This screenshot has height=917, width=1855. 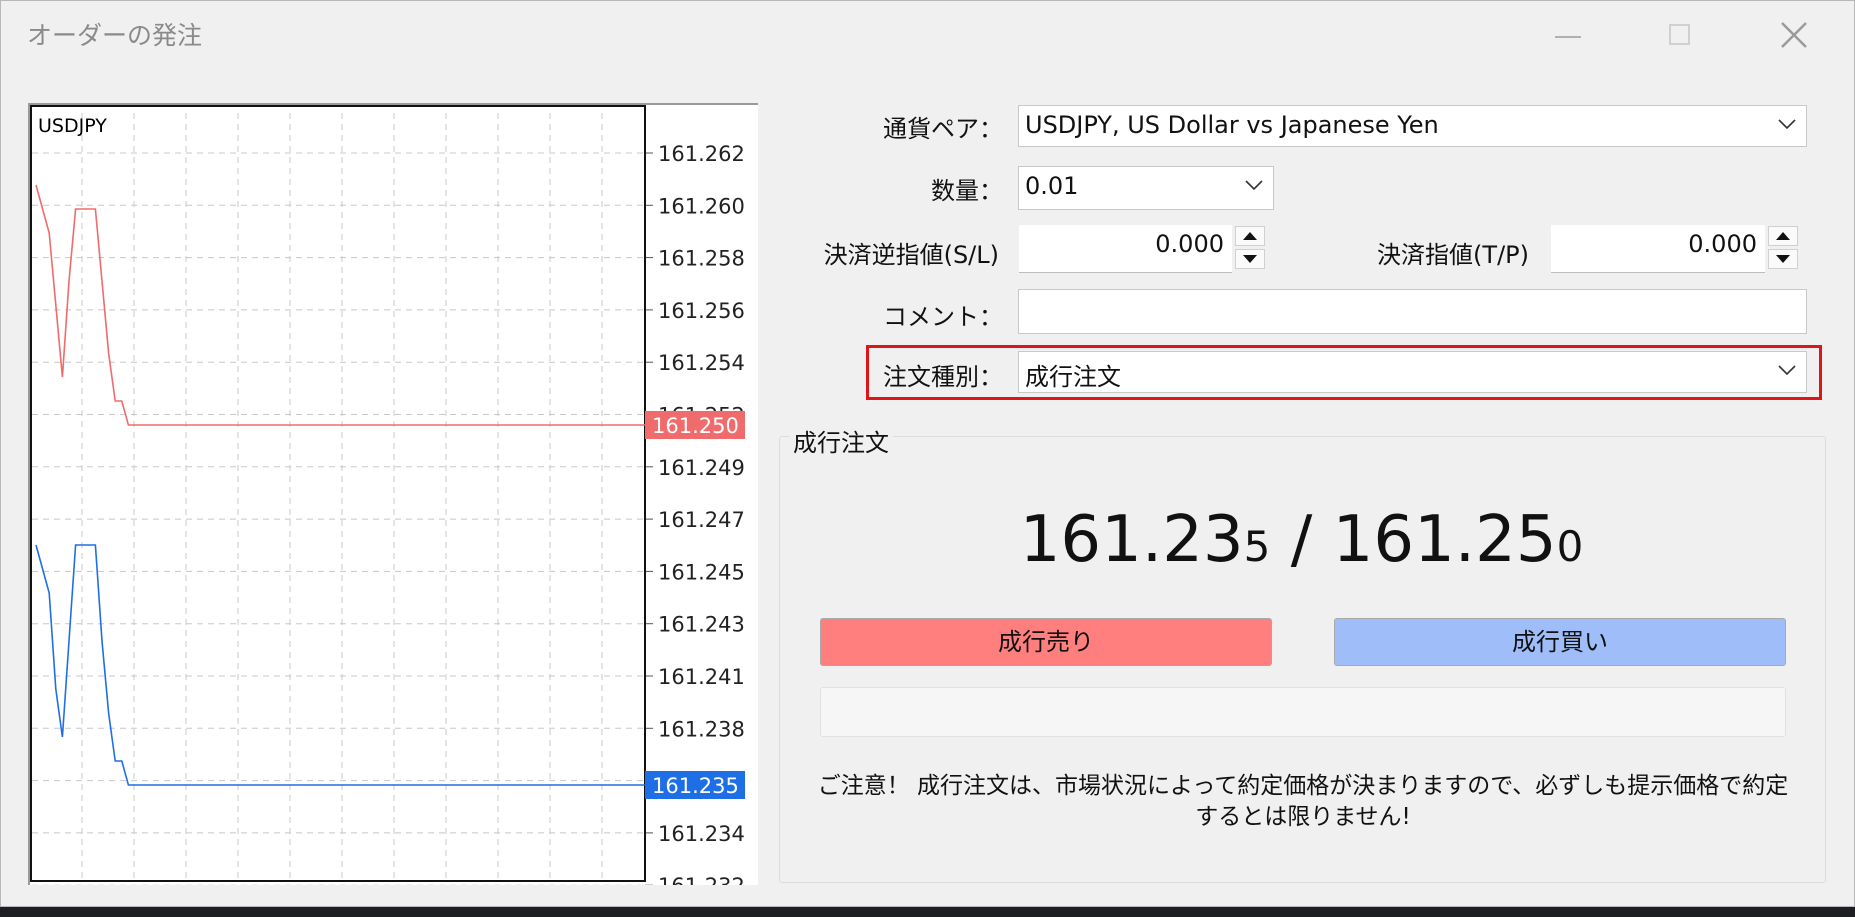 What do you see at coordinates (701, 677) in the screenshot?
I see `y-tick-label: 161.241` at bounding box center [701, 677].